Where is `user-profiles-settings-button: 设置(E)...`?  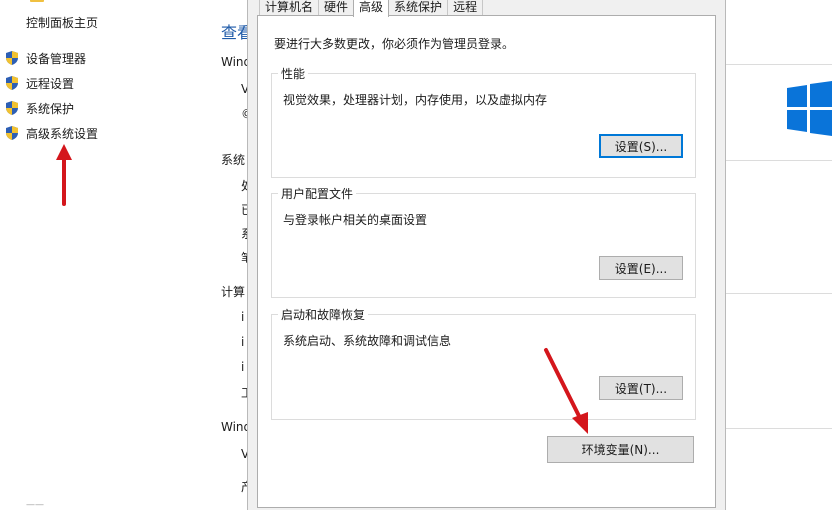 user-profiles-settings-button: 设置(E)... is located at coordinates (641, 268).